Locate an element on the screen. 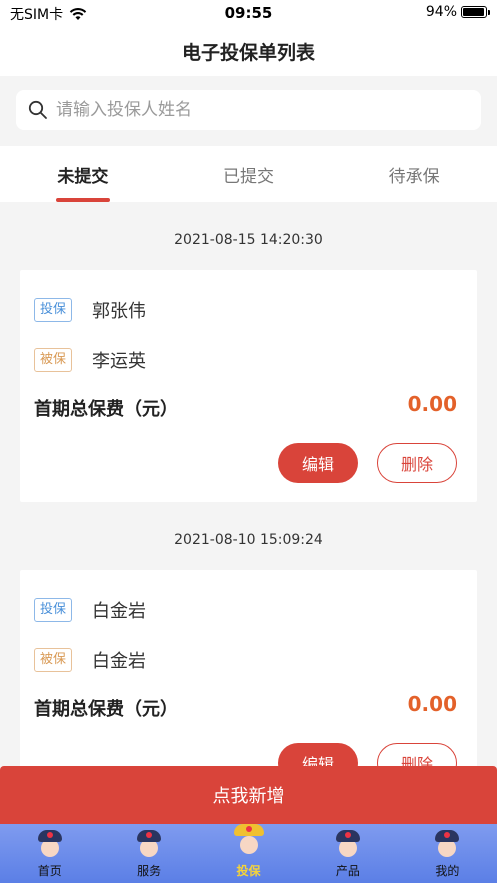  battery-icon is located at coordinates (475, 12).